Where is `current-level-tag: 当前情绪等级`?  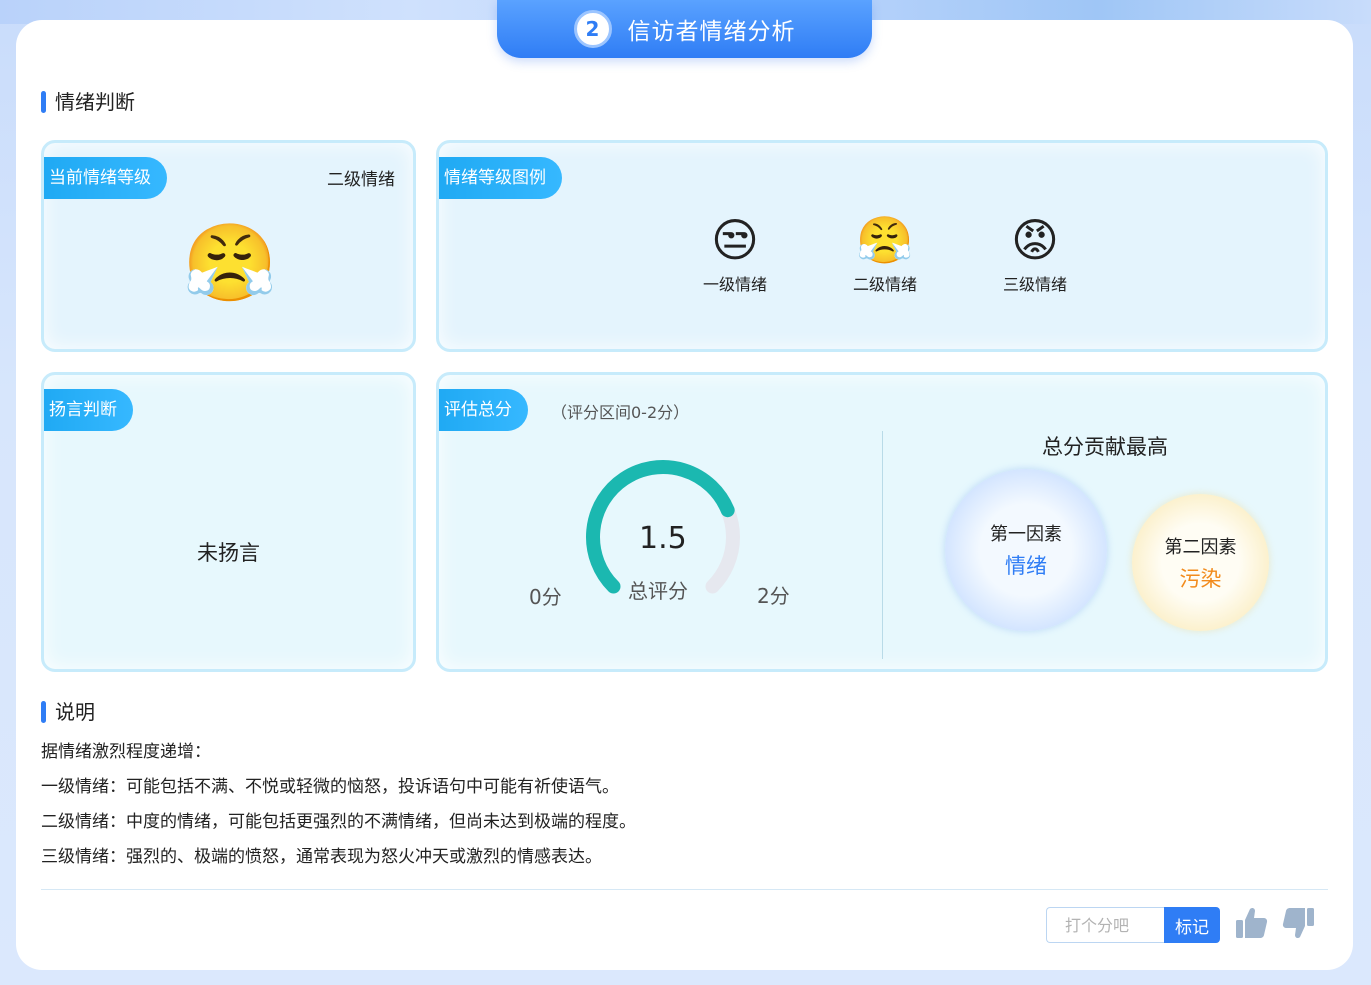
current-level-tag: 当前情绪等级 is located at coordinates (105, 178).